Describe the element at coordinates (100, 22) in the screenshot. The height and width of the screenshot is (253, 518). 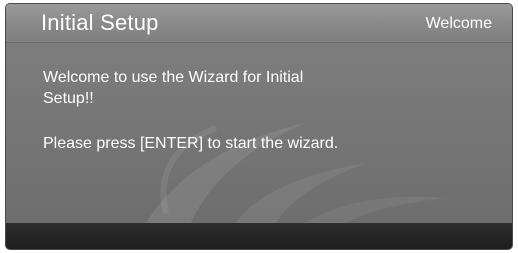
I see `page-title: Initial Setup` at that location.